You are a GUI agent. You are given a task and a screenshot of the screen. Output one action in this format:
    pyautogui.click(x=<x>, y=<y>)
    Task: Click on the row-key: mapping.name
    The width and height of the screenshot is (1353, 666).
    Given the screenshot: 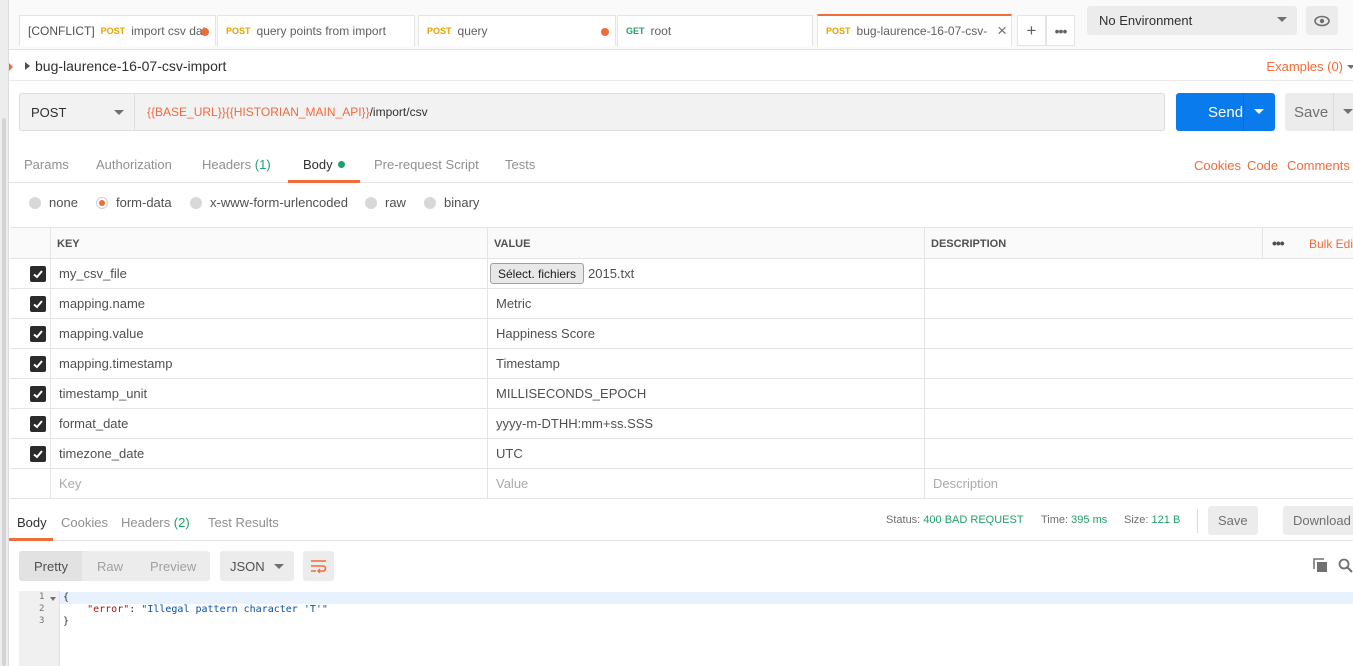 What is the action you would take?
    pyautogui.click(x=102, y=303)
    